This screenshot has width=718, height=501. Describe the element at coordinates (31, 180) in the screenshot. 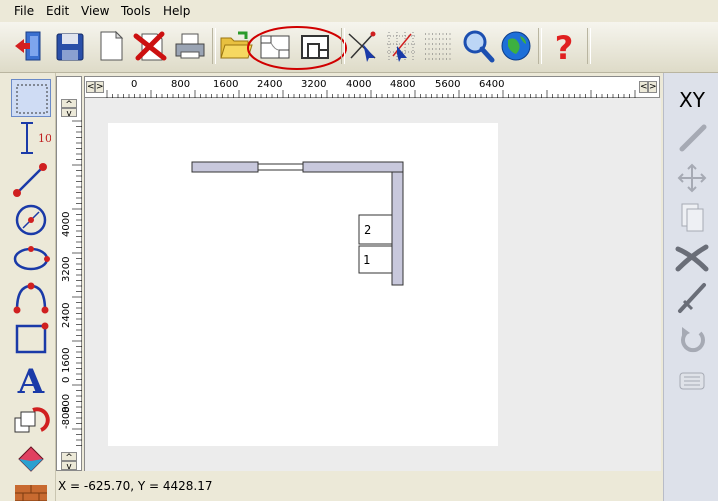

I see `line-tool` at that location.